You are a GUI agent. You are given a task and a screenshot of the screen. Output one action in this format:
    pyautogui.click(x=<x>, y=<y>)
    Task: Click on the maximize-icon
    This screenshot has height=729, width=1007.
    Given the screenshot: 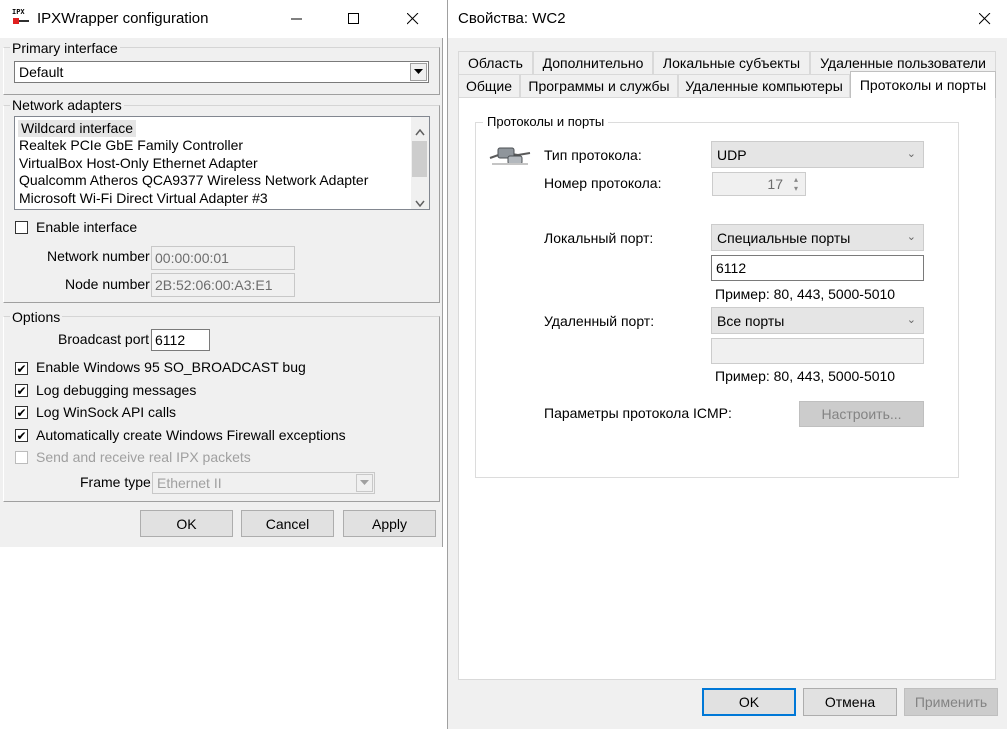 What is the action you would take?
    pyautogui.click(x=353, y=18)
    